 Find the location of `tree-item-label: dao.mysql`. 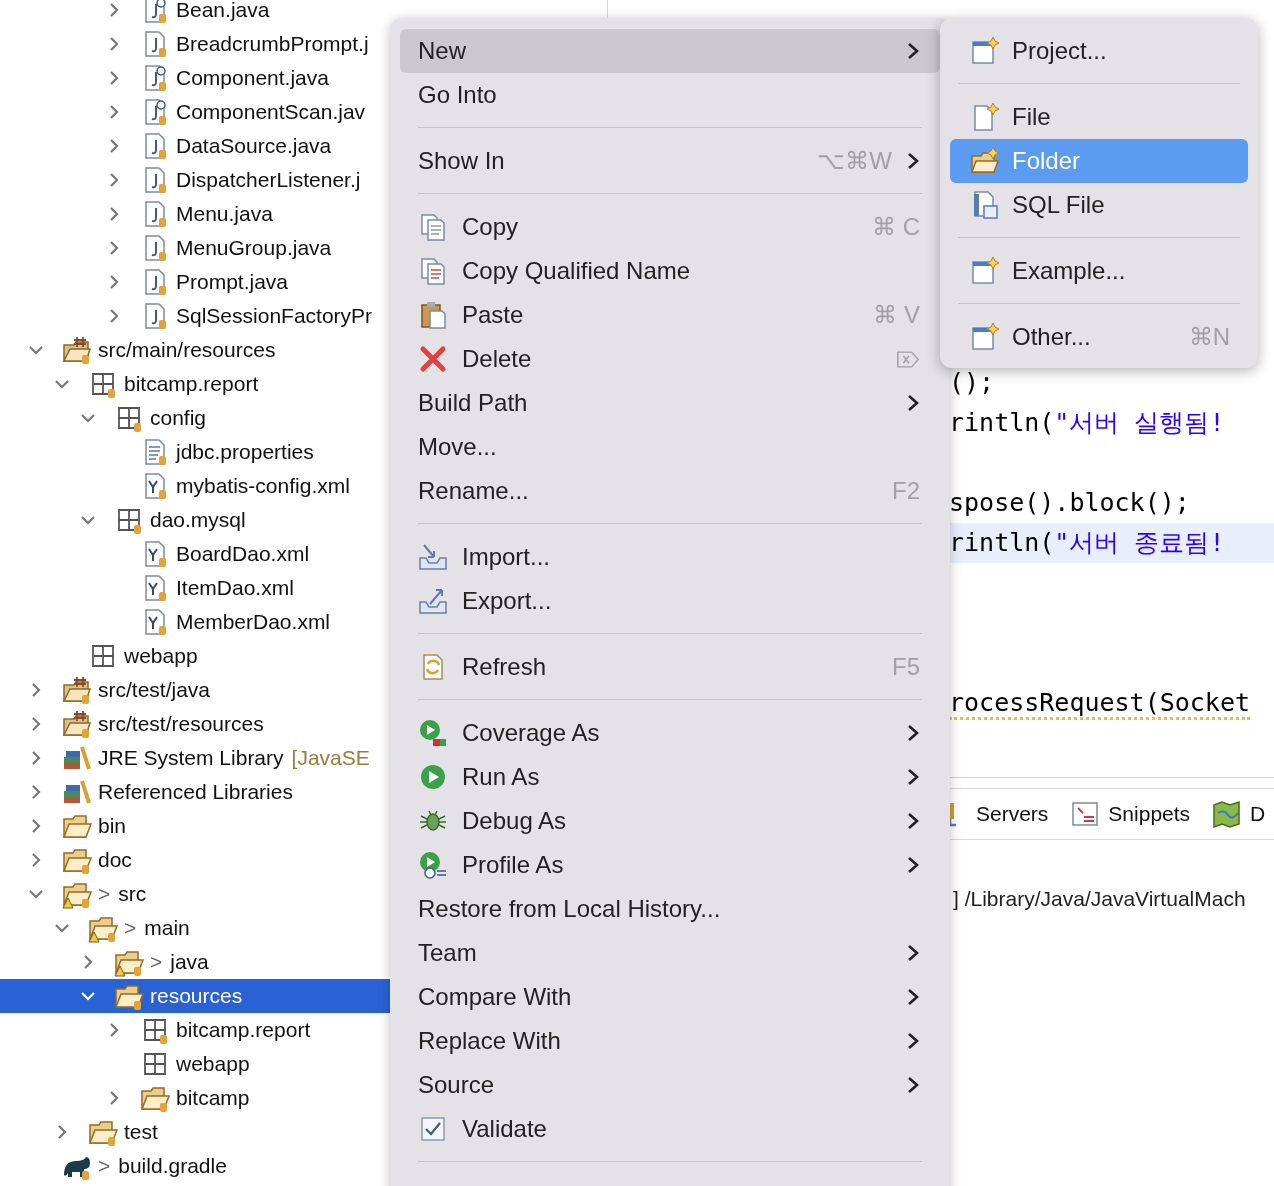

tree-item-label: dao.mysql is located at coordinates (198, 520).